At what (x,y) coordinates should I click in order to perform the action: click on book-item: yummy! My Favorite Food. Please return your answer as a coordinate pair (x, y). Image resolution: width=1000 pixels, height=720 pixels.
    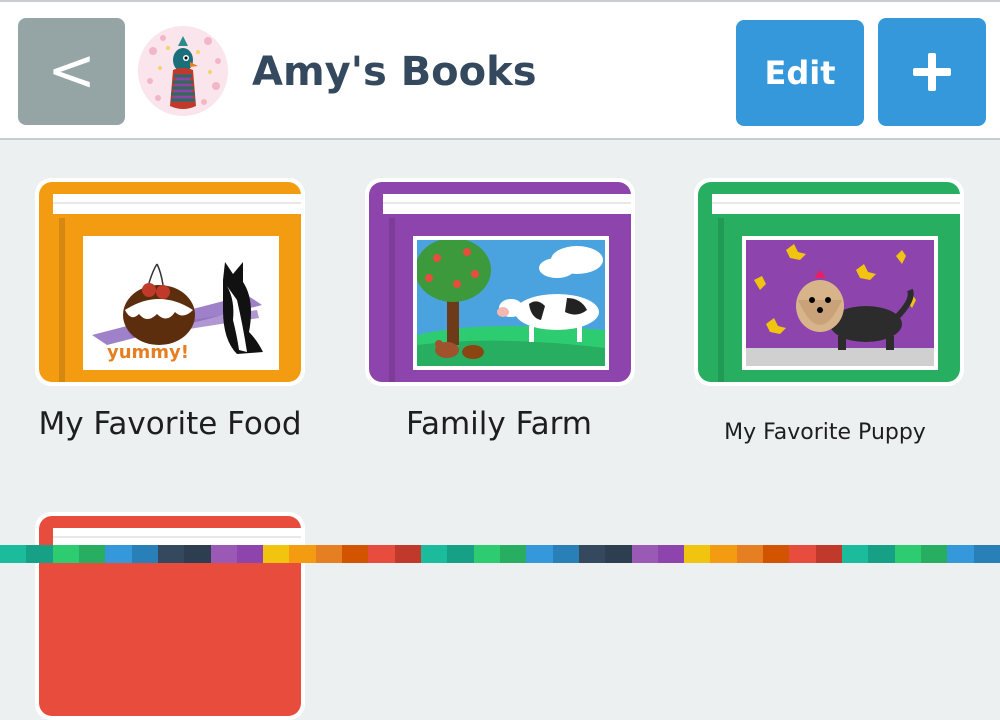
    Looking at the image, I should click on (180, 318).